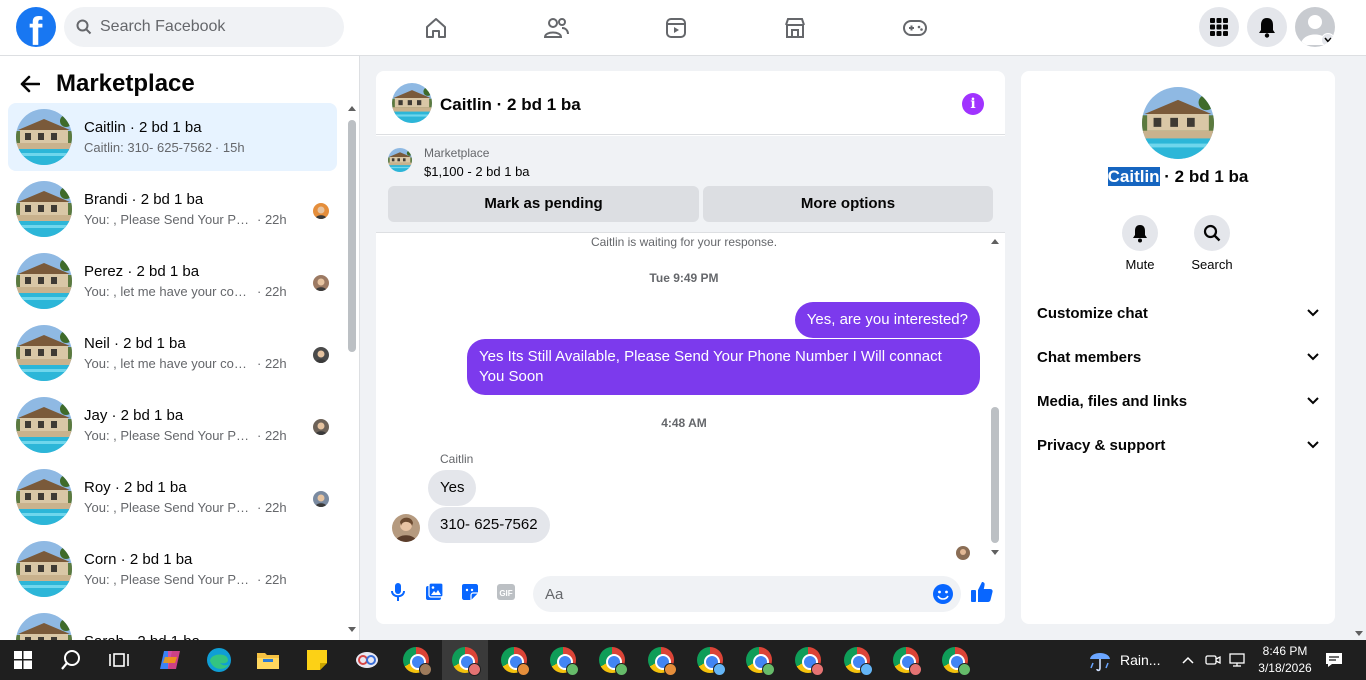 Image resolution: width=1366 pixels, height=680 pixels. Describe the element at coordinates (317, 660) in the screenshot. I see `sticky-notes-icon` at that location.